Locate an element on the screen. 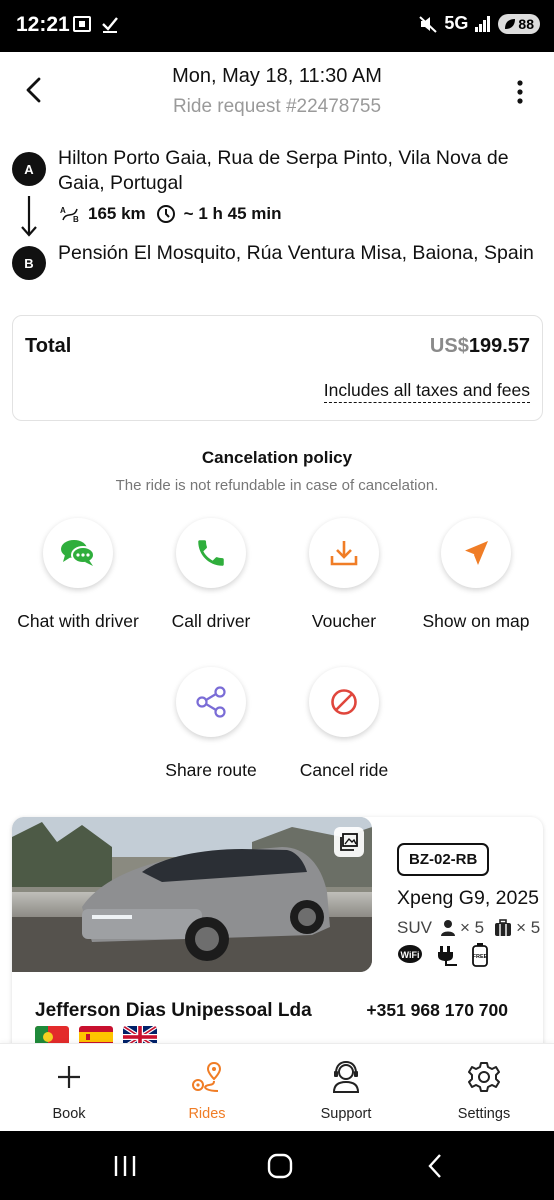 The image size is (554, 1200). check-icon is located at coordinates (110, 25).